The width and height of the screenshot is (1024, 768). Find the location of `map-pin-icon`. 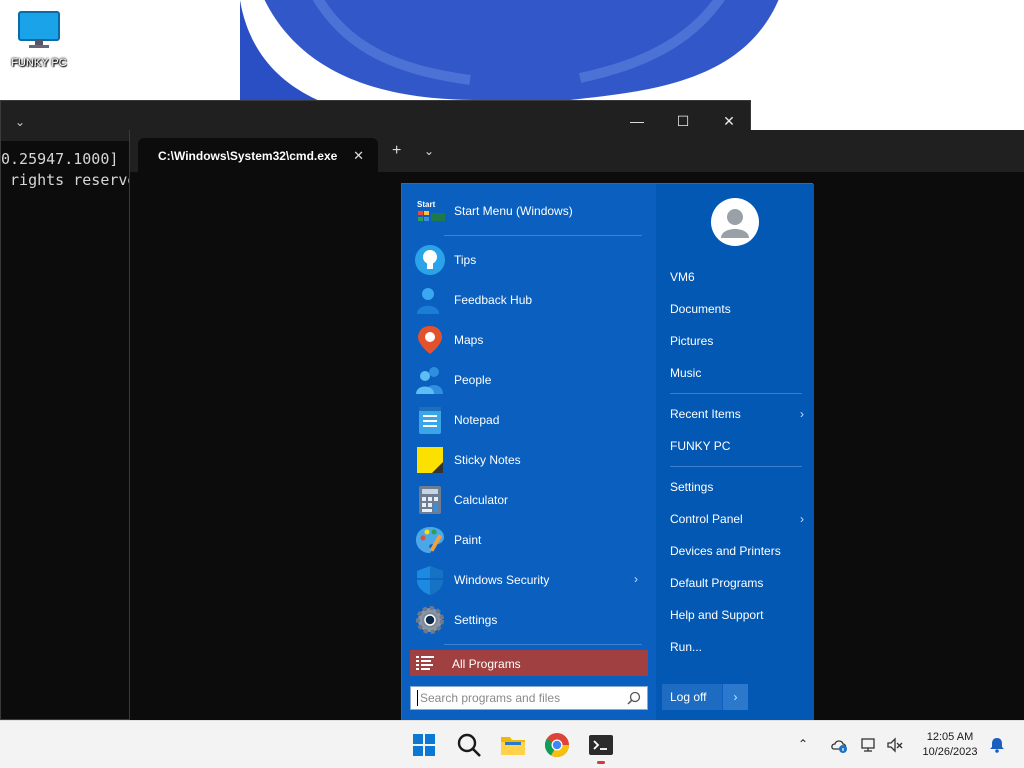

map-pin-icon is located at coordinates (430, 340).